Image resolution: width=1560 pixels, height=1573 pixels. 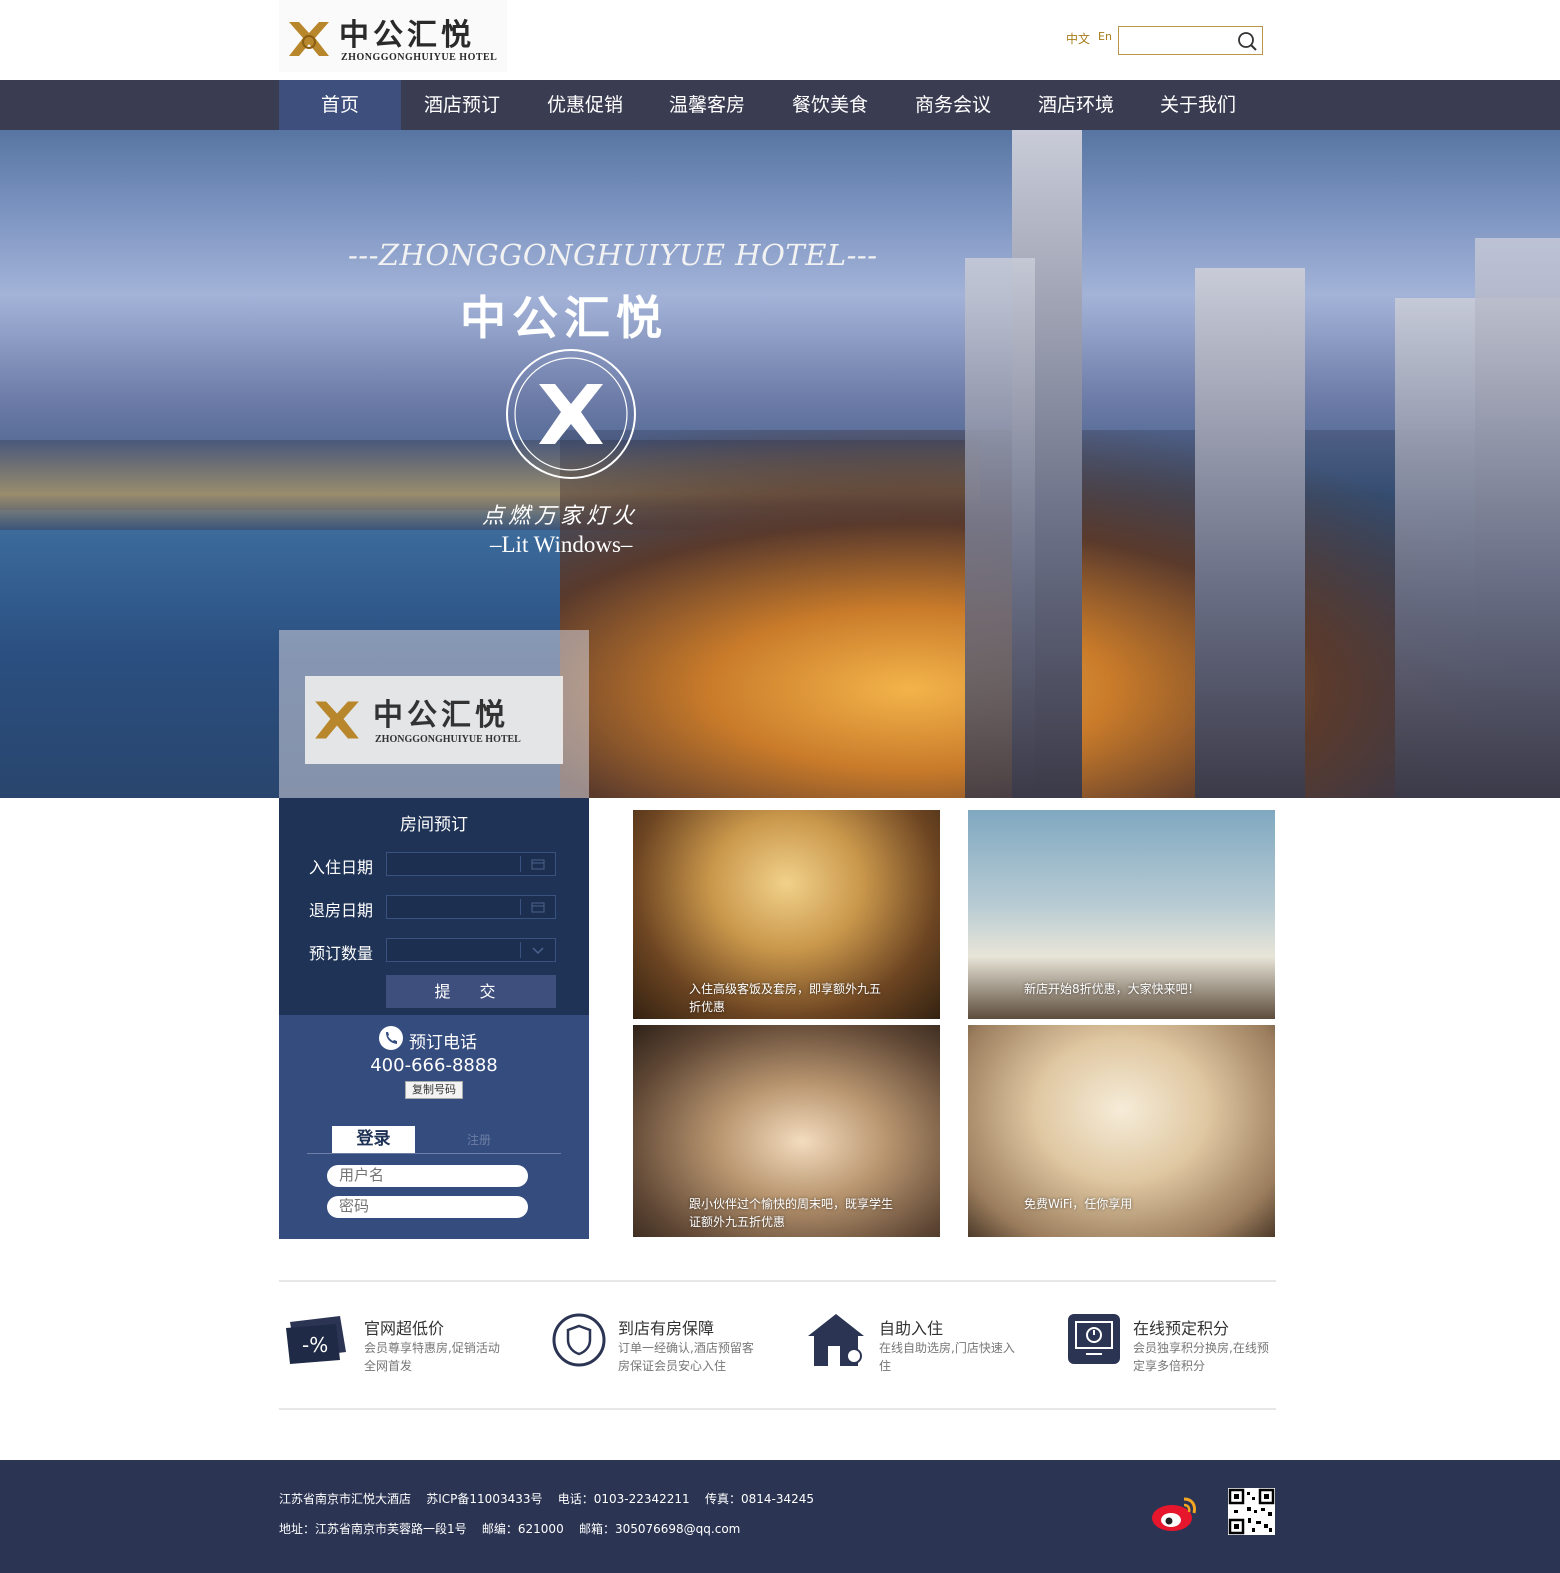 I want to click on monitor-clock-icon, so click(x=1094, y=1339).